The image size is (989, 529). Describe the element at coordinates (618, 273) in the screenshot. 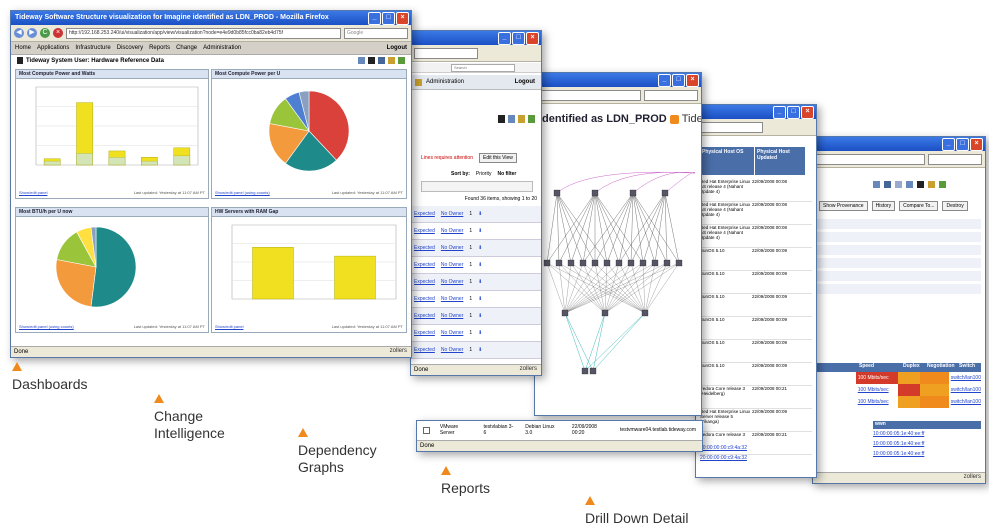

I see `dependency-graph` at that location.